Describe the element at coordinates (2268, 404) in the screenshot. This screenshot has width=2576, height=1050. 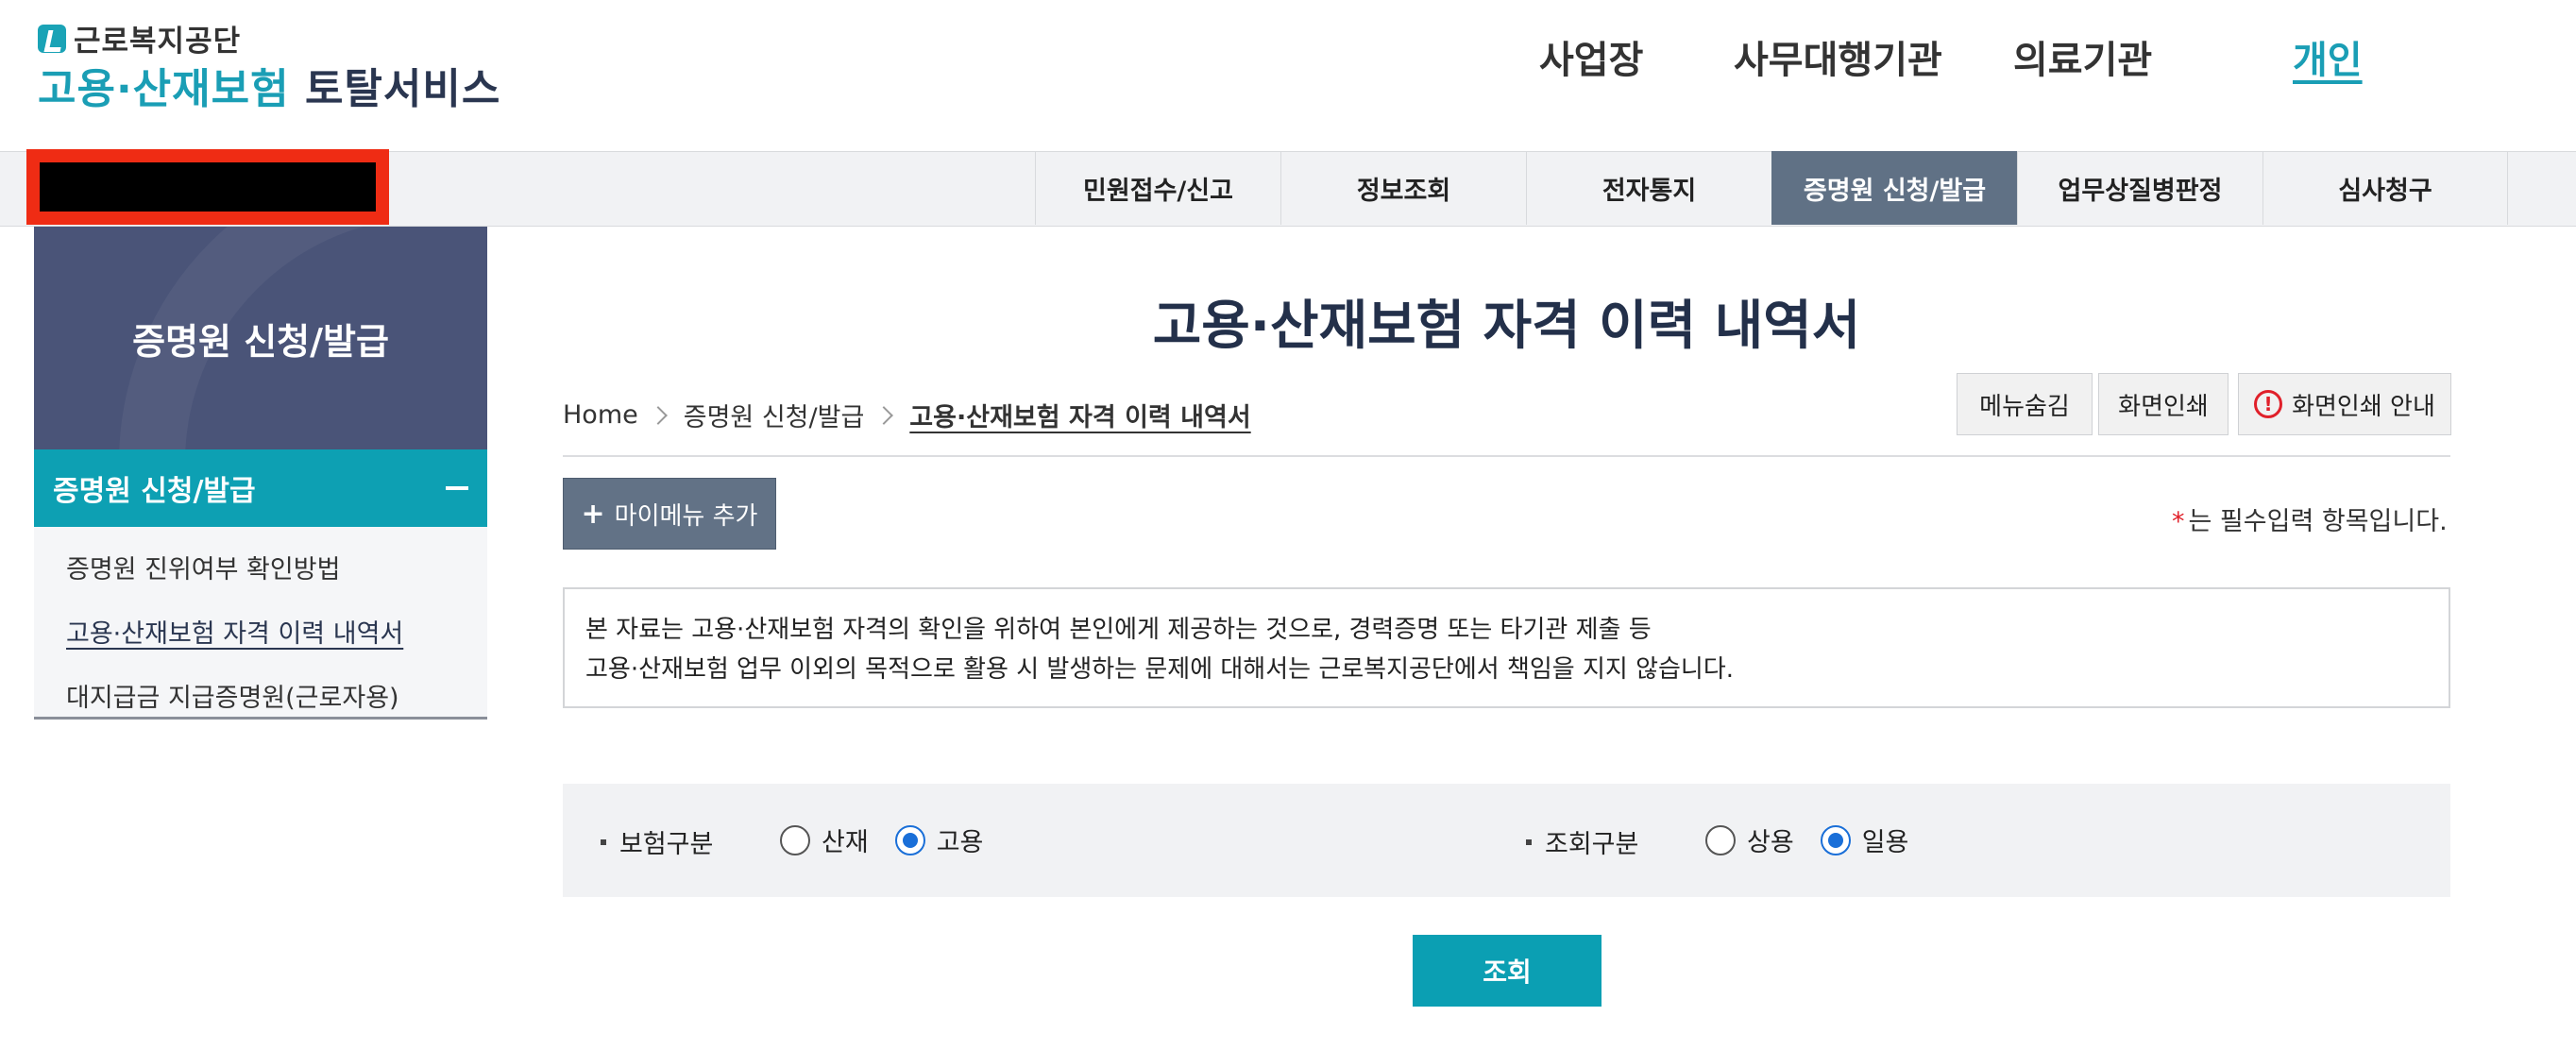
I see `alert-icon: !` at that location.